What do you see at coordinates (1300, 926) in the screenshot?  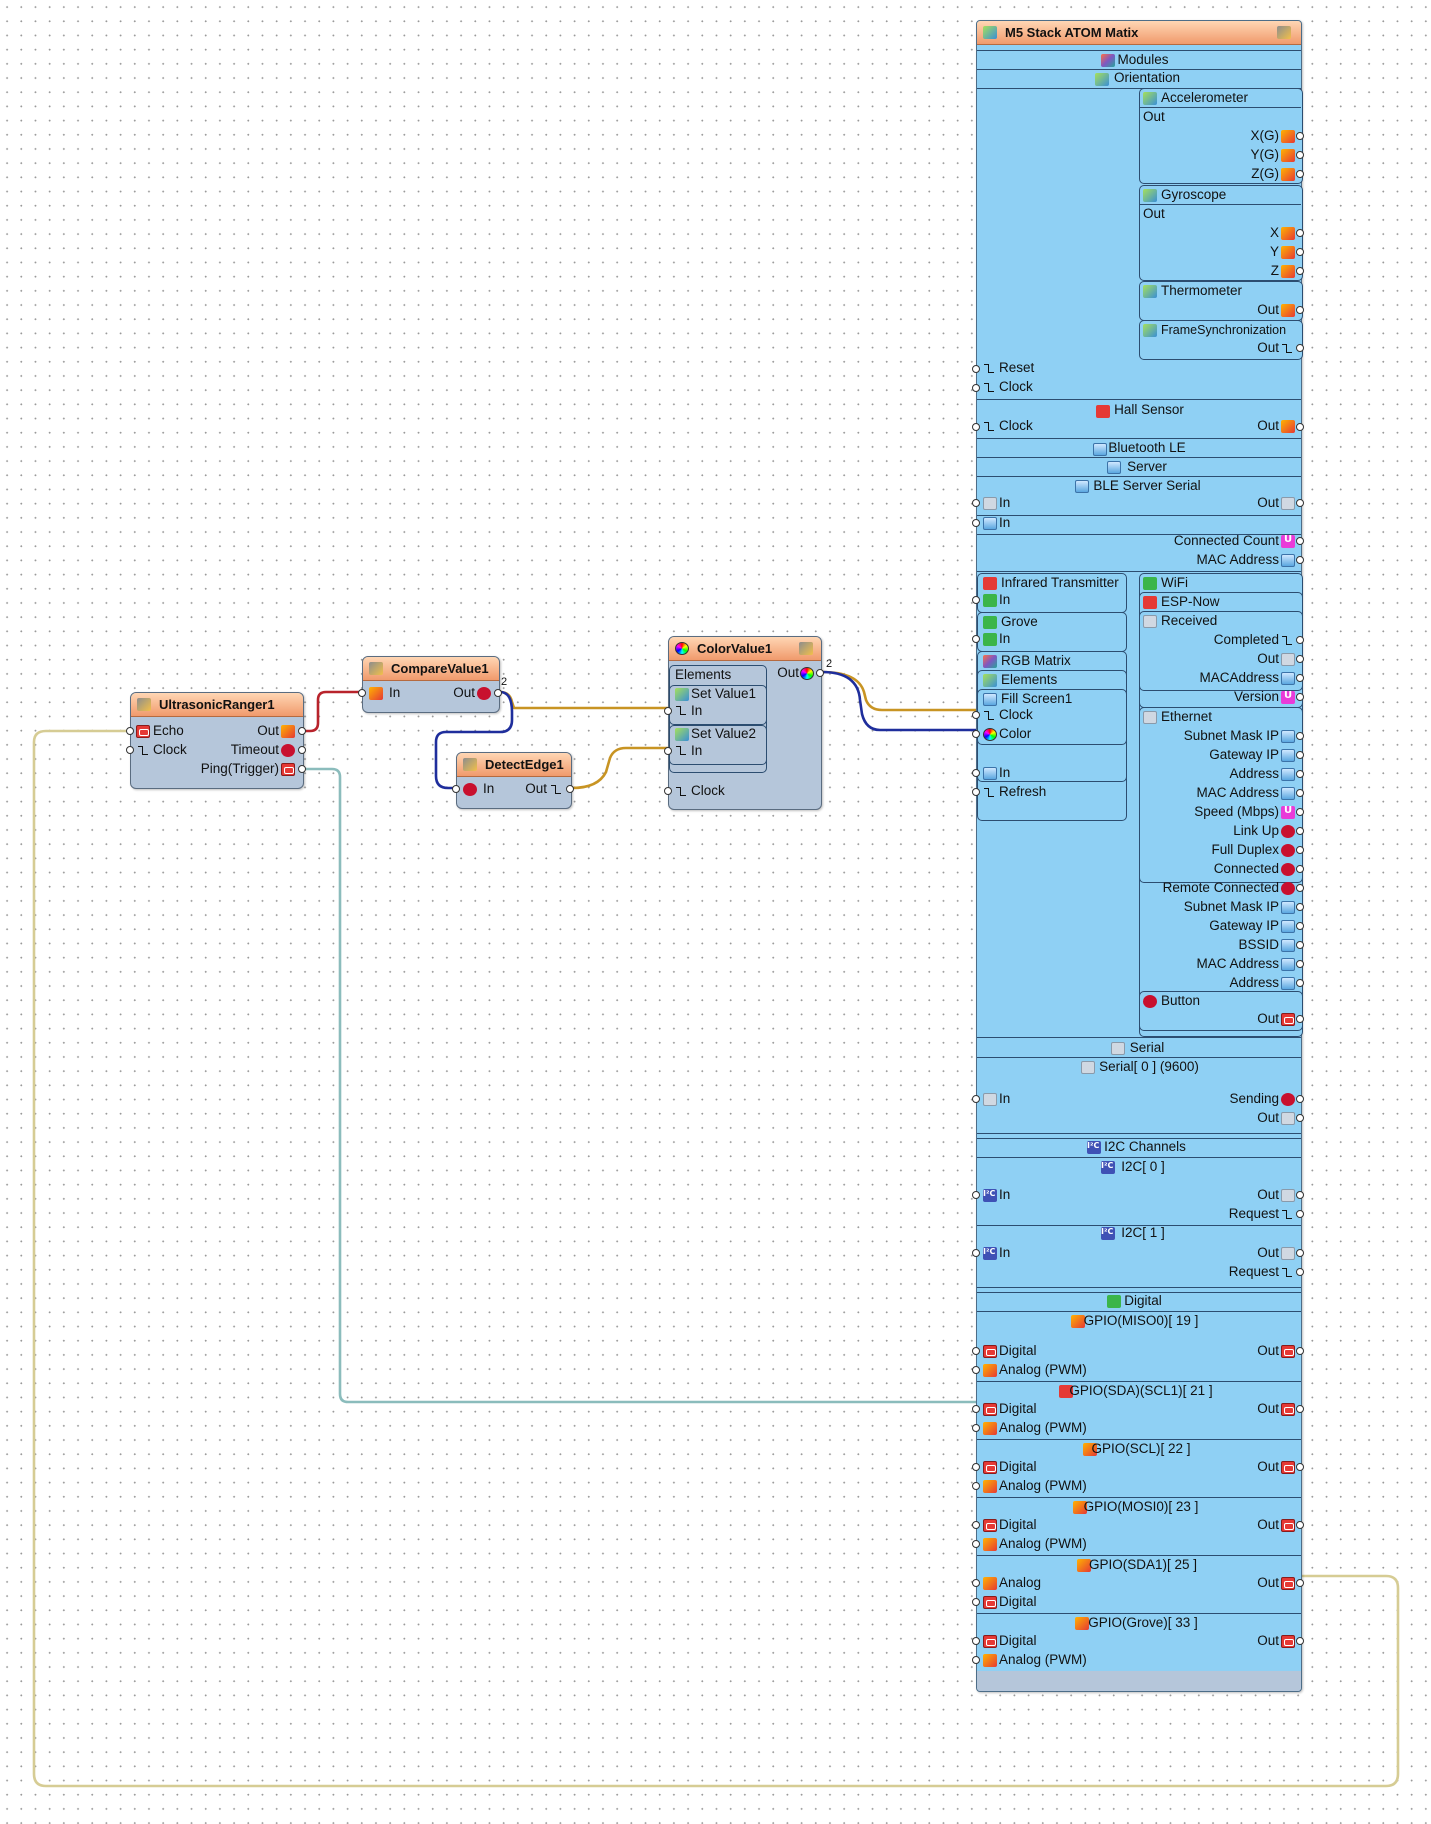 I see `remote-gateway-pin` at bounding box center [1300, 926].